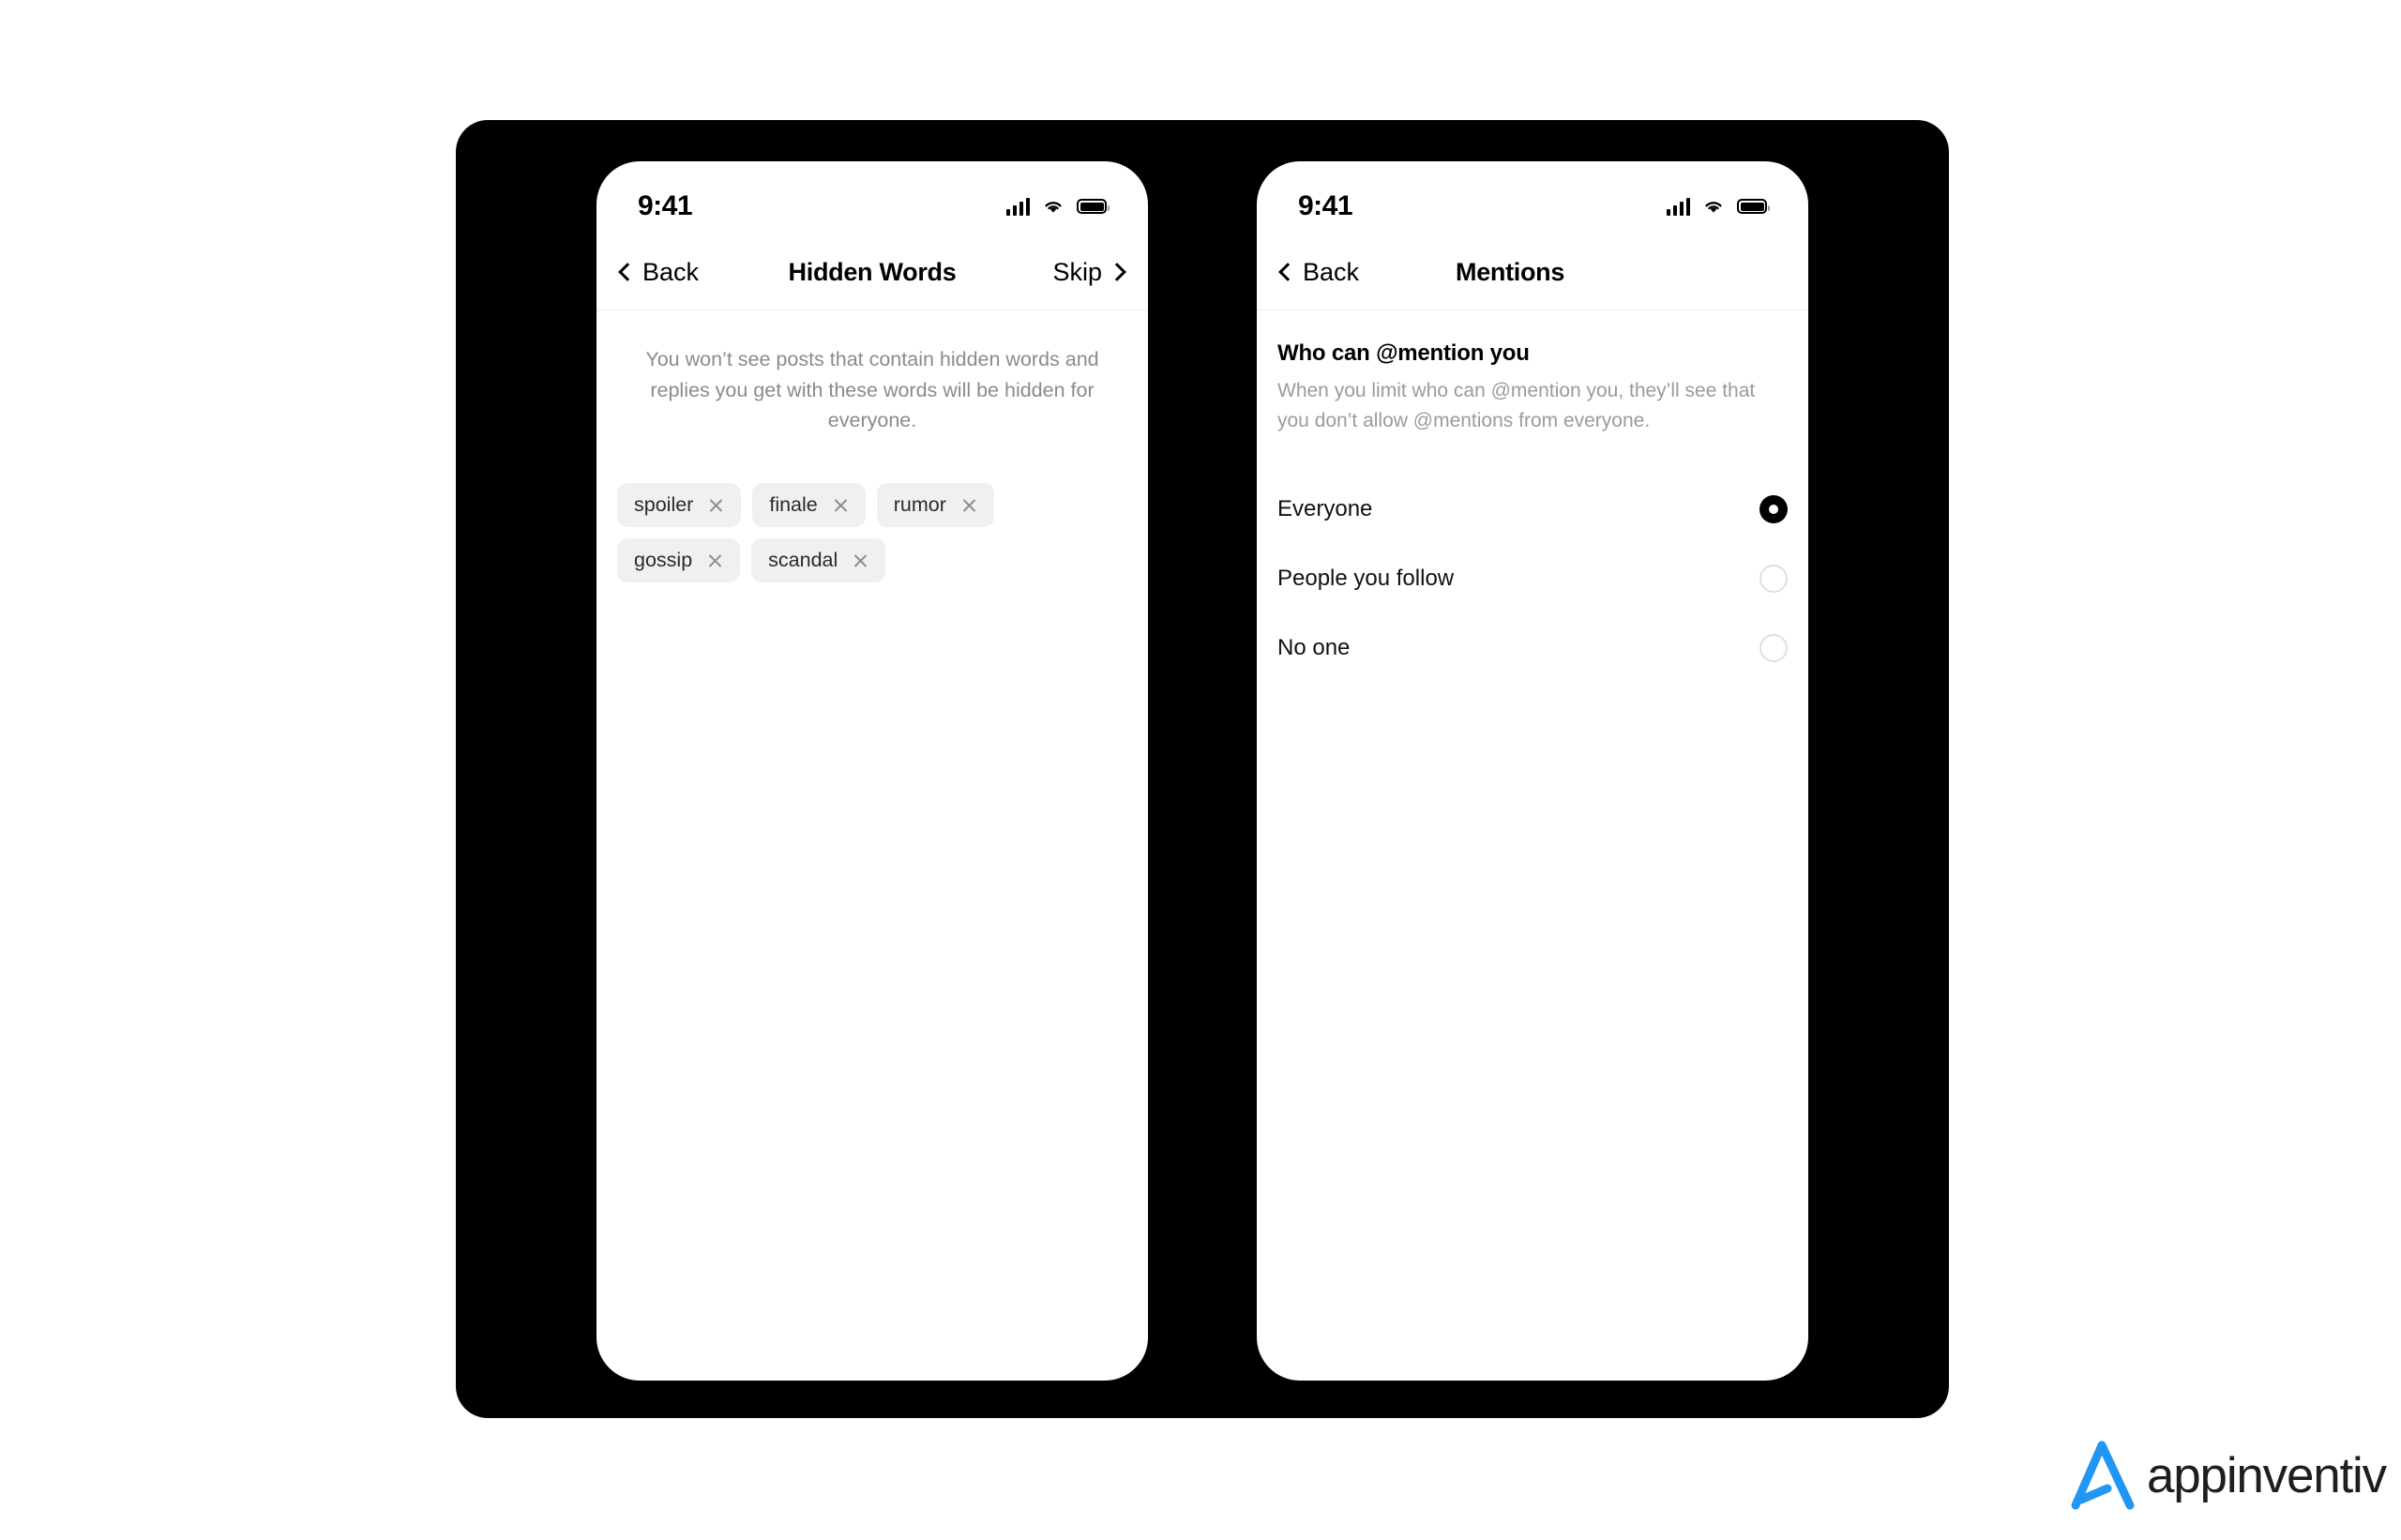 Image resolution: width=2401 pixels, height=1540 pixels. Describe the element at coordinates (1532, 648) in the screenshot. I see `mention-option-no-one: No one` at that location.